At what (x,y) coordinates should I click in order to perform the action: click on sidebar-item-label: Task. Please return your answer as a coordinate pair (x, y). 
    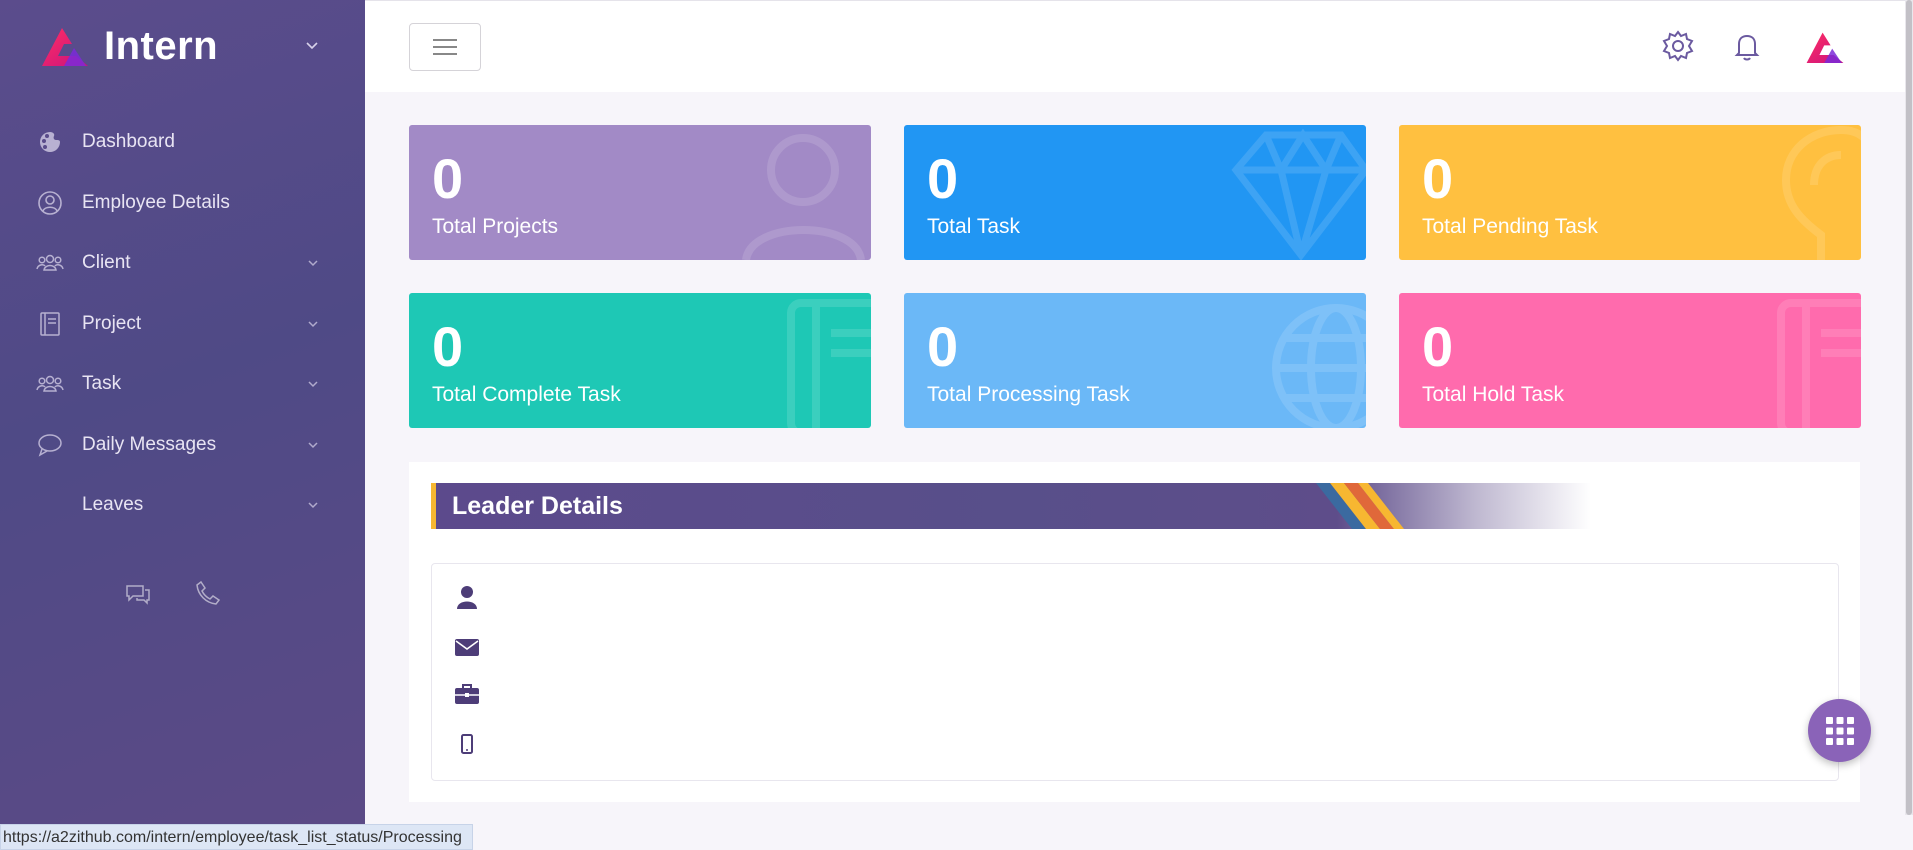
    Looking at the image, I should click on (102, 384).